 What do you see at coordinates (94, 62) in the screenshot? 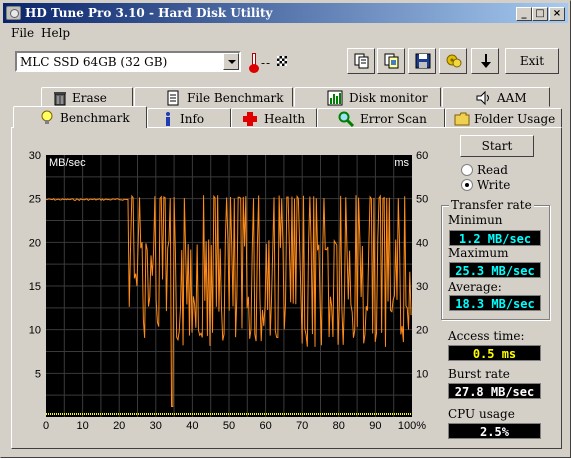
I see `drive-select-value: MLC SSD 64GB (32 GB)` at bounding box center [94, 62].